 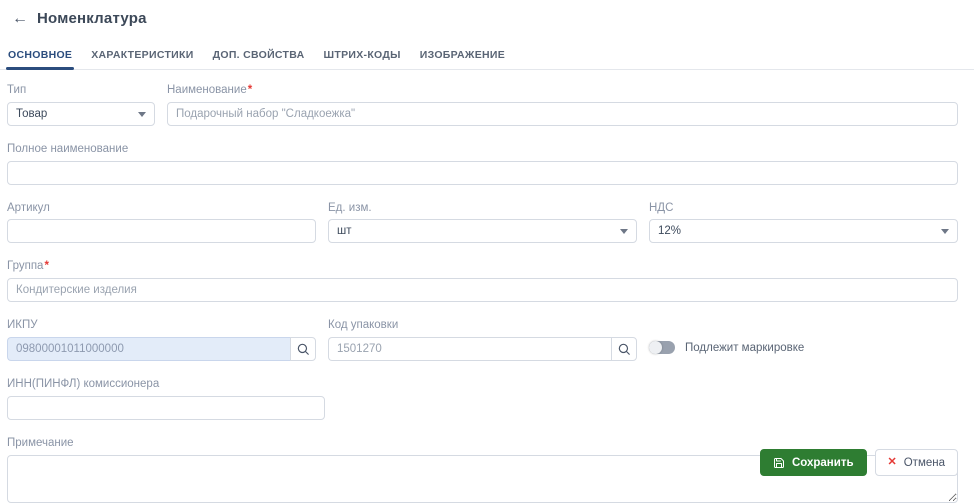 I want to click on cancel-button-label: Отмена, so click(x=924, y=462).